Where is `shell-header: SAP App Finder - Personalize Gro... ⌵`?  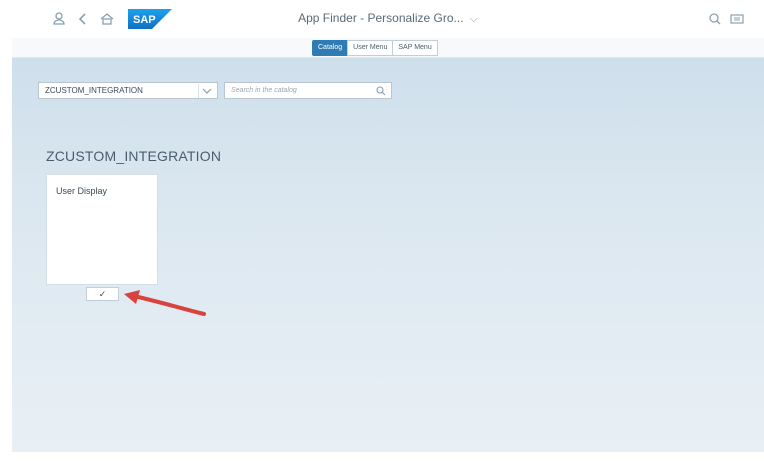
shell-header: SAP App Finder - Personalize Gro... ⌵ is located at coordinates (388, 19).